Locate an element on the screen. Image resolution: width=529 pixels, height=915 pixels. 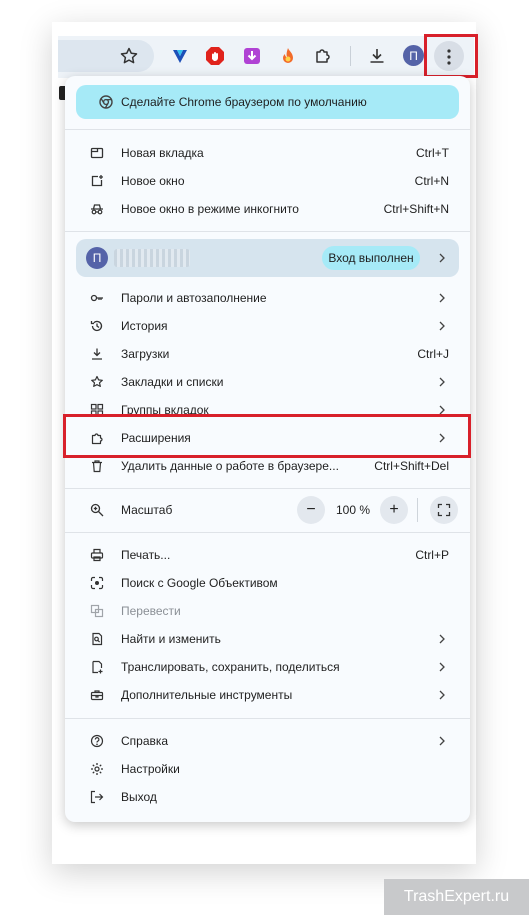
find-icon is located at coordinates (97, 639).